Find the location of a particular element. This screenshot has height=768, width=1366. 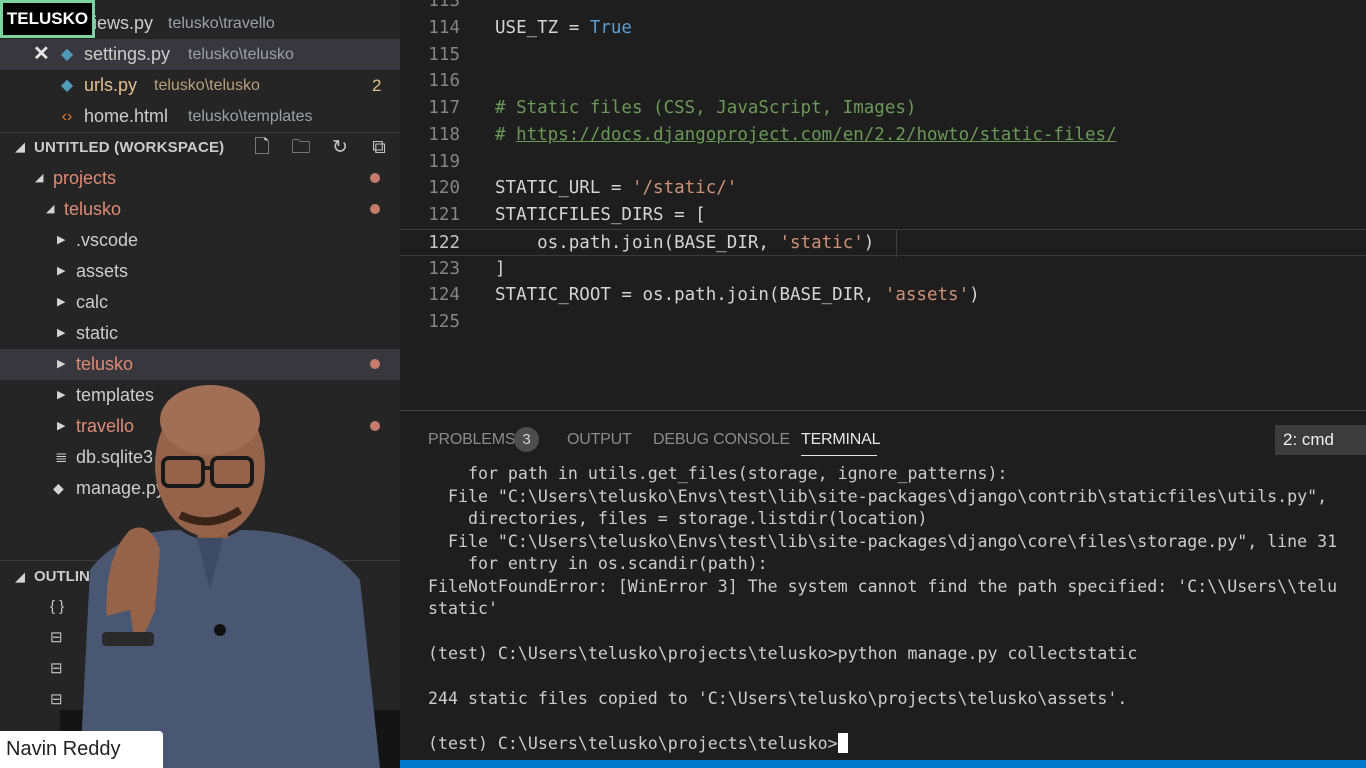

line-number: 115 is located at coordinates (444, 54).